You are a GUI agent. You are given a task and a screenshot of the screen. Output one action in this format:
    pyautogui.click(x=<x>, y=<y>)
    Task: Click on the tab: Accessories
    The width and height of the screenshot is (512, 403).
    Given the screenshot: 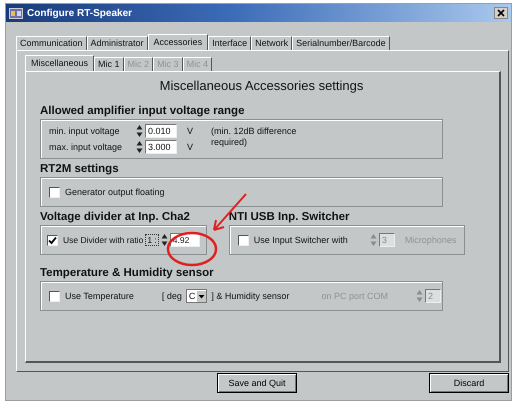 What is the action you would take?
    pyautogui.click(x=178, y=42)
    